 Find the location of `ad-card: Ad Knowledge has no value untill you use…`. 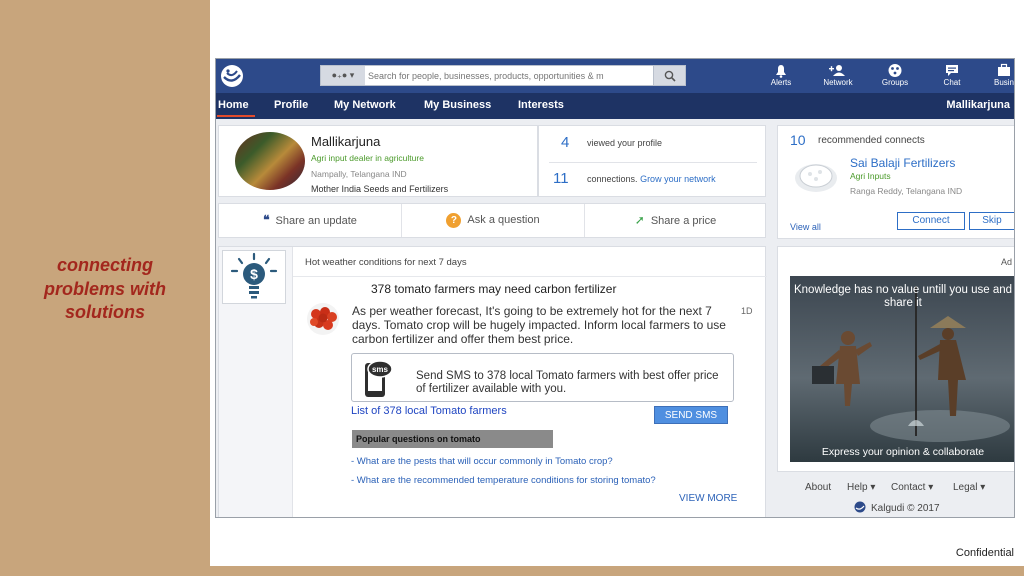

ad-card: Ad Knowledge has no value untill you use… is located at coordinates (895, 359).